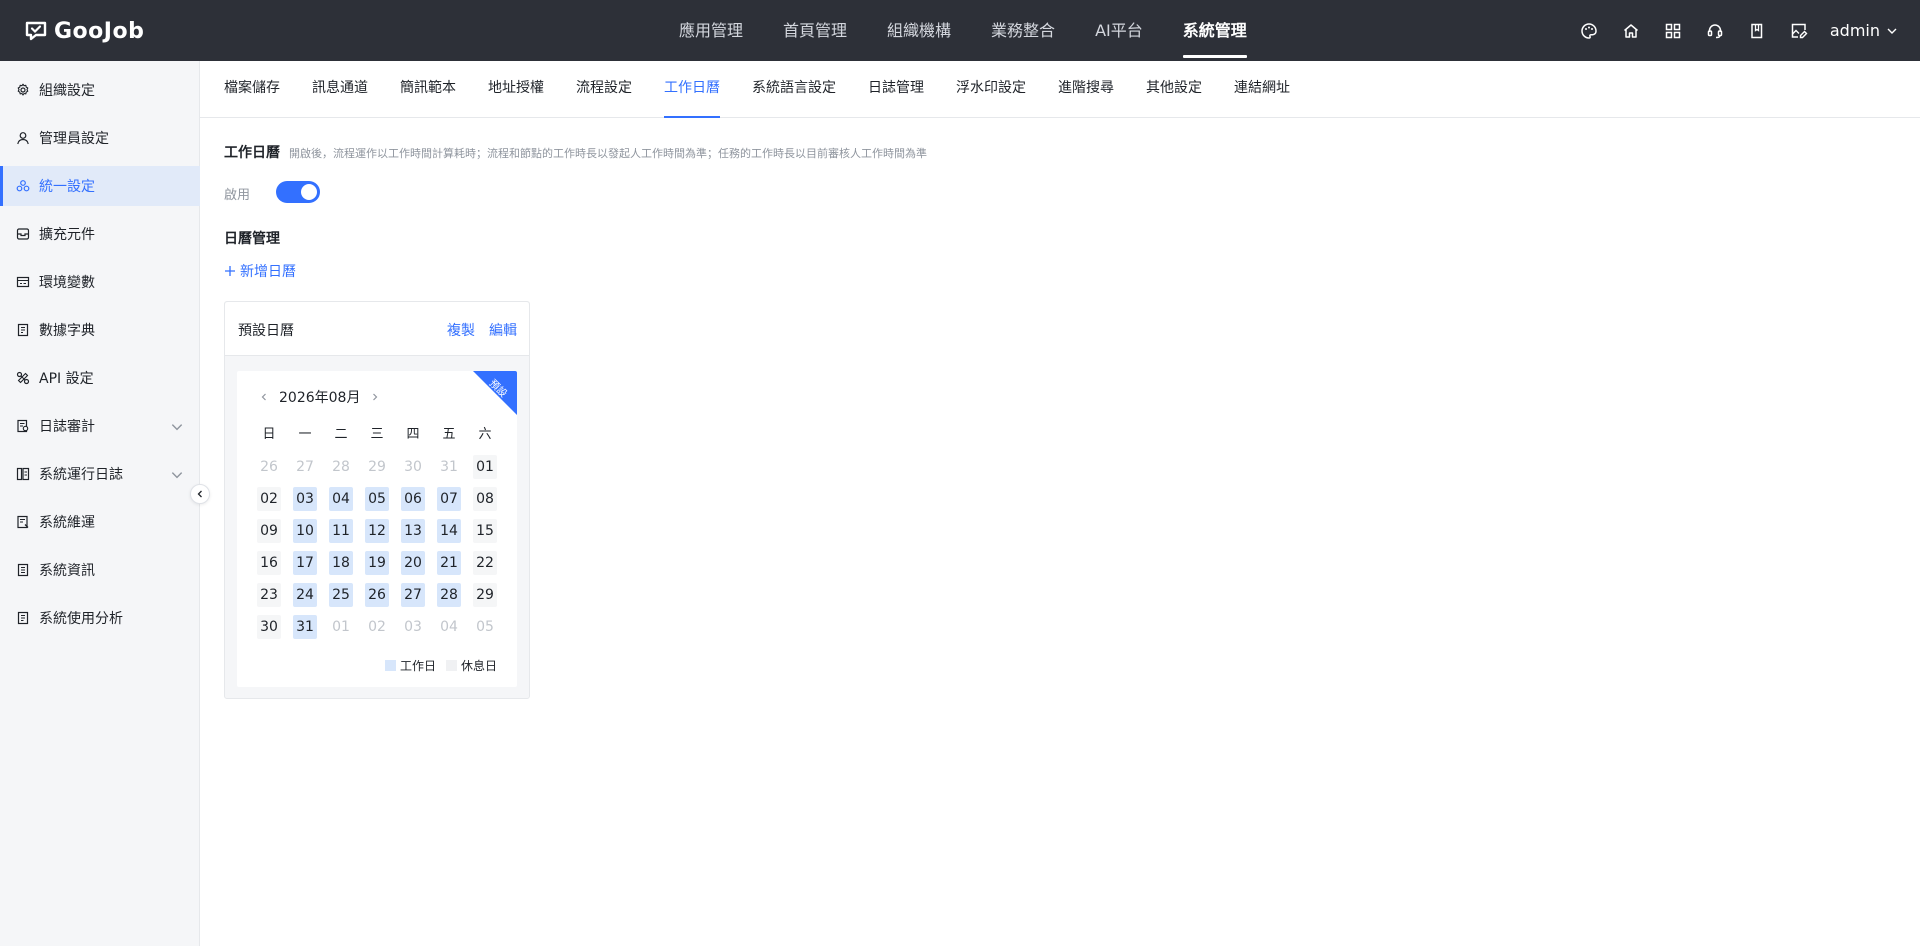 The image size is (1920, 946). Describe the element at coordinates (377, 563) in the screenshot. I see `calendar-day-cell: 19` at that location.